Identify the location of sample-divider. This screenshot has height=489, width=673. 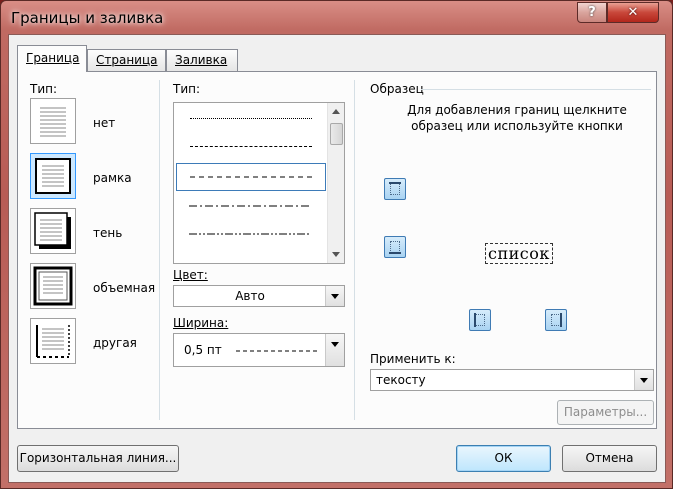
(536, 89).